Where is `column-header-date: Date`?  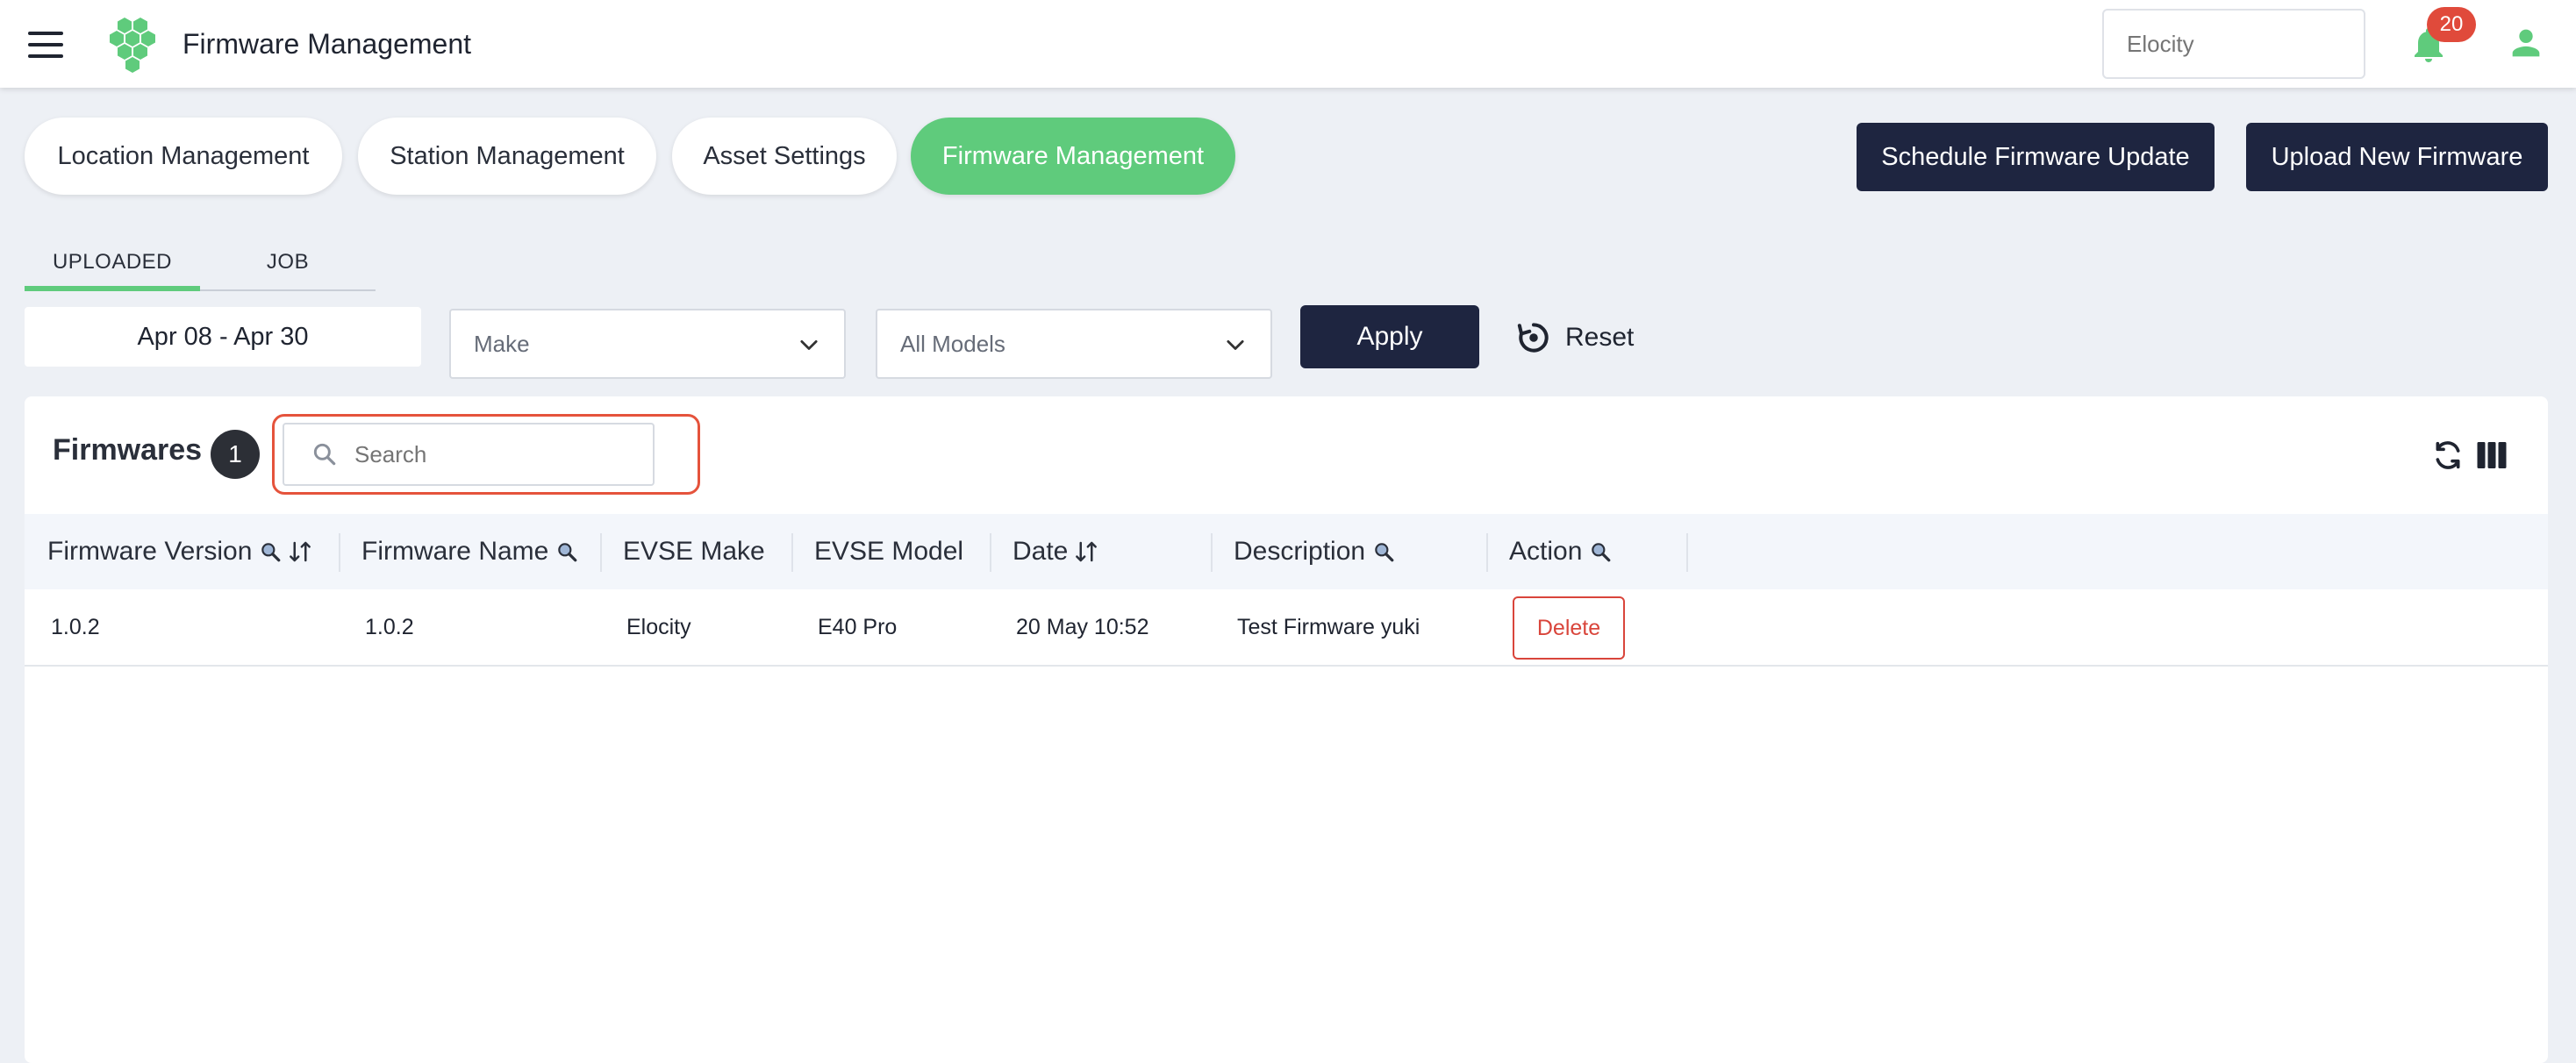 column-header-date: Date is located at coordinates (1056, 551).